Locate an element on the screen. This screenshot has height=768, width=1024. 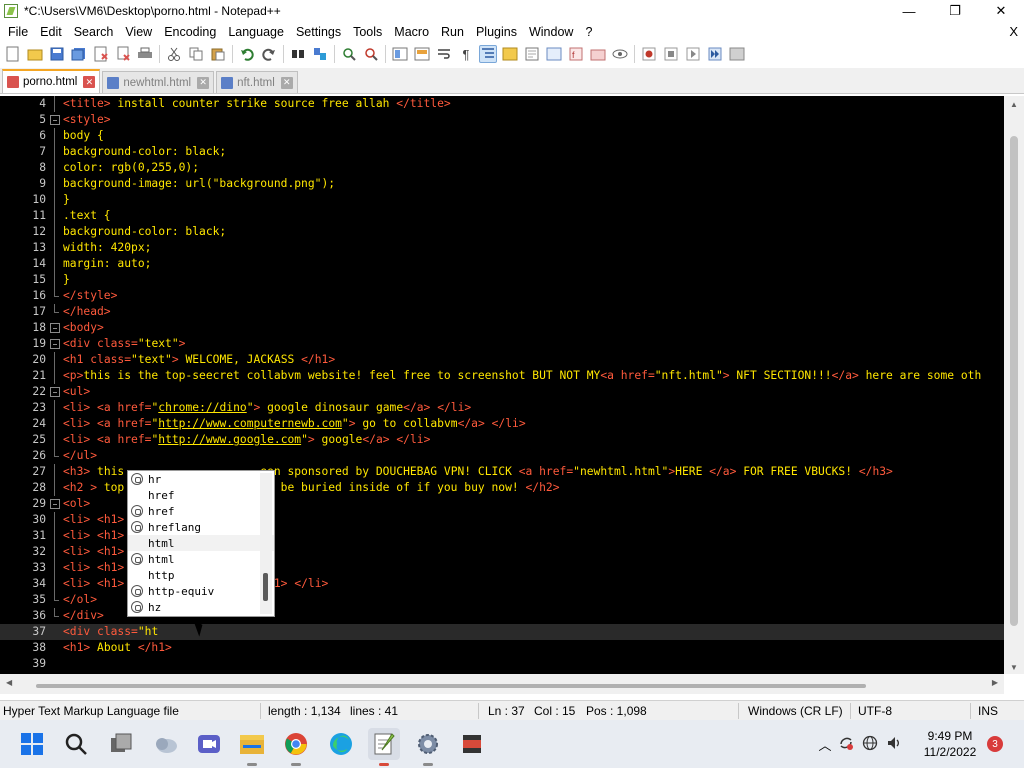
status-insert-mode: INS is located at coordinates (988, 711).